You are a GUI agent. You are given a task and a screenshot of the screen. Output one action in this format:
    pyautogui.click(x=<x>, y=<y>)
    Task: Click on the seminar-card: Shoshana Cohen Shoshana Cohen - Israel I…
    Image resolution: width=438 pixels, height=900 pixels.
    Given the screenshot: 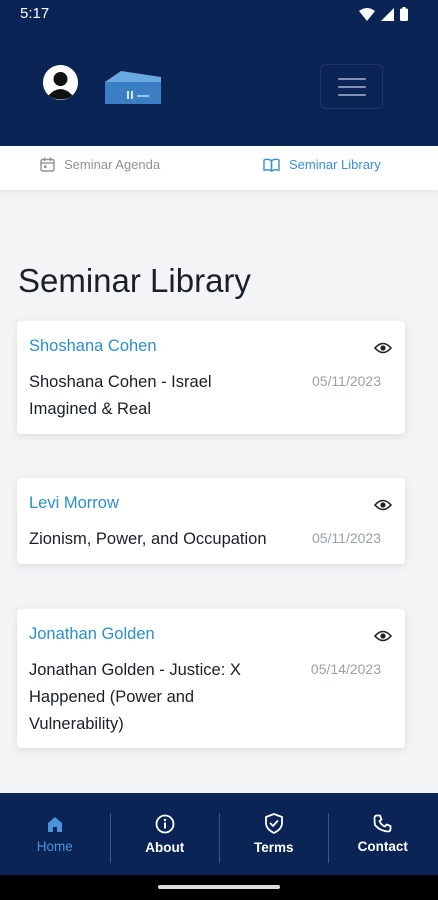 What is the action you would take?
    pyautogui.click(x=211, y=377)
    